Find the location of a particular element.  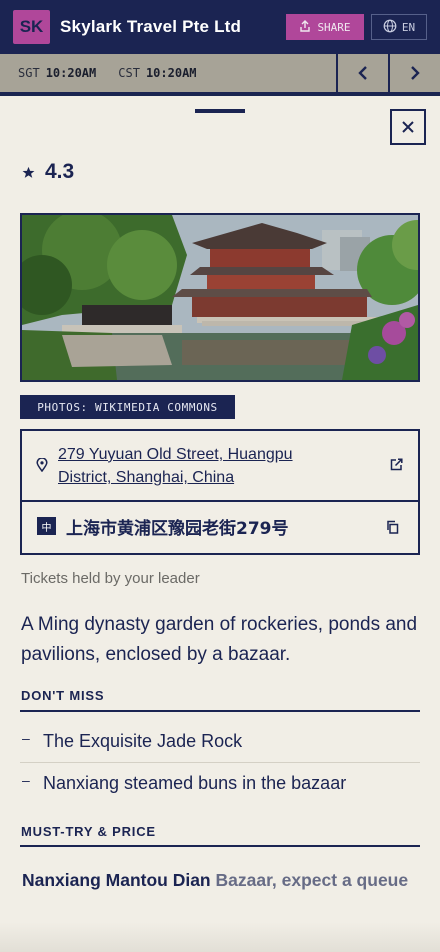

next-button is located at coordinates (414, 73).